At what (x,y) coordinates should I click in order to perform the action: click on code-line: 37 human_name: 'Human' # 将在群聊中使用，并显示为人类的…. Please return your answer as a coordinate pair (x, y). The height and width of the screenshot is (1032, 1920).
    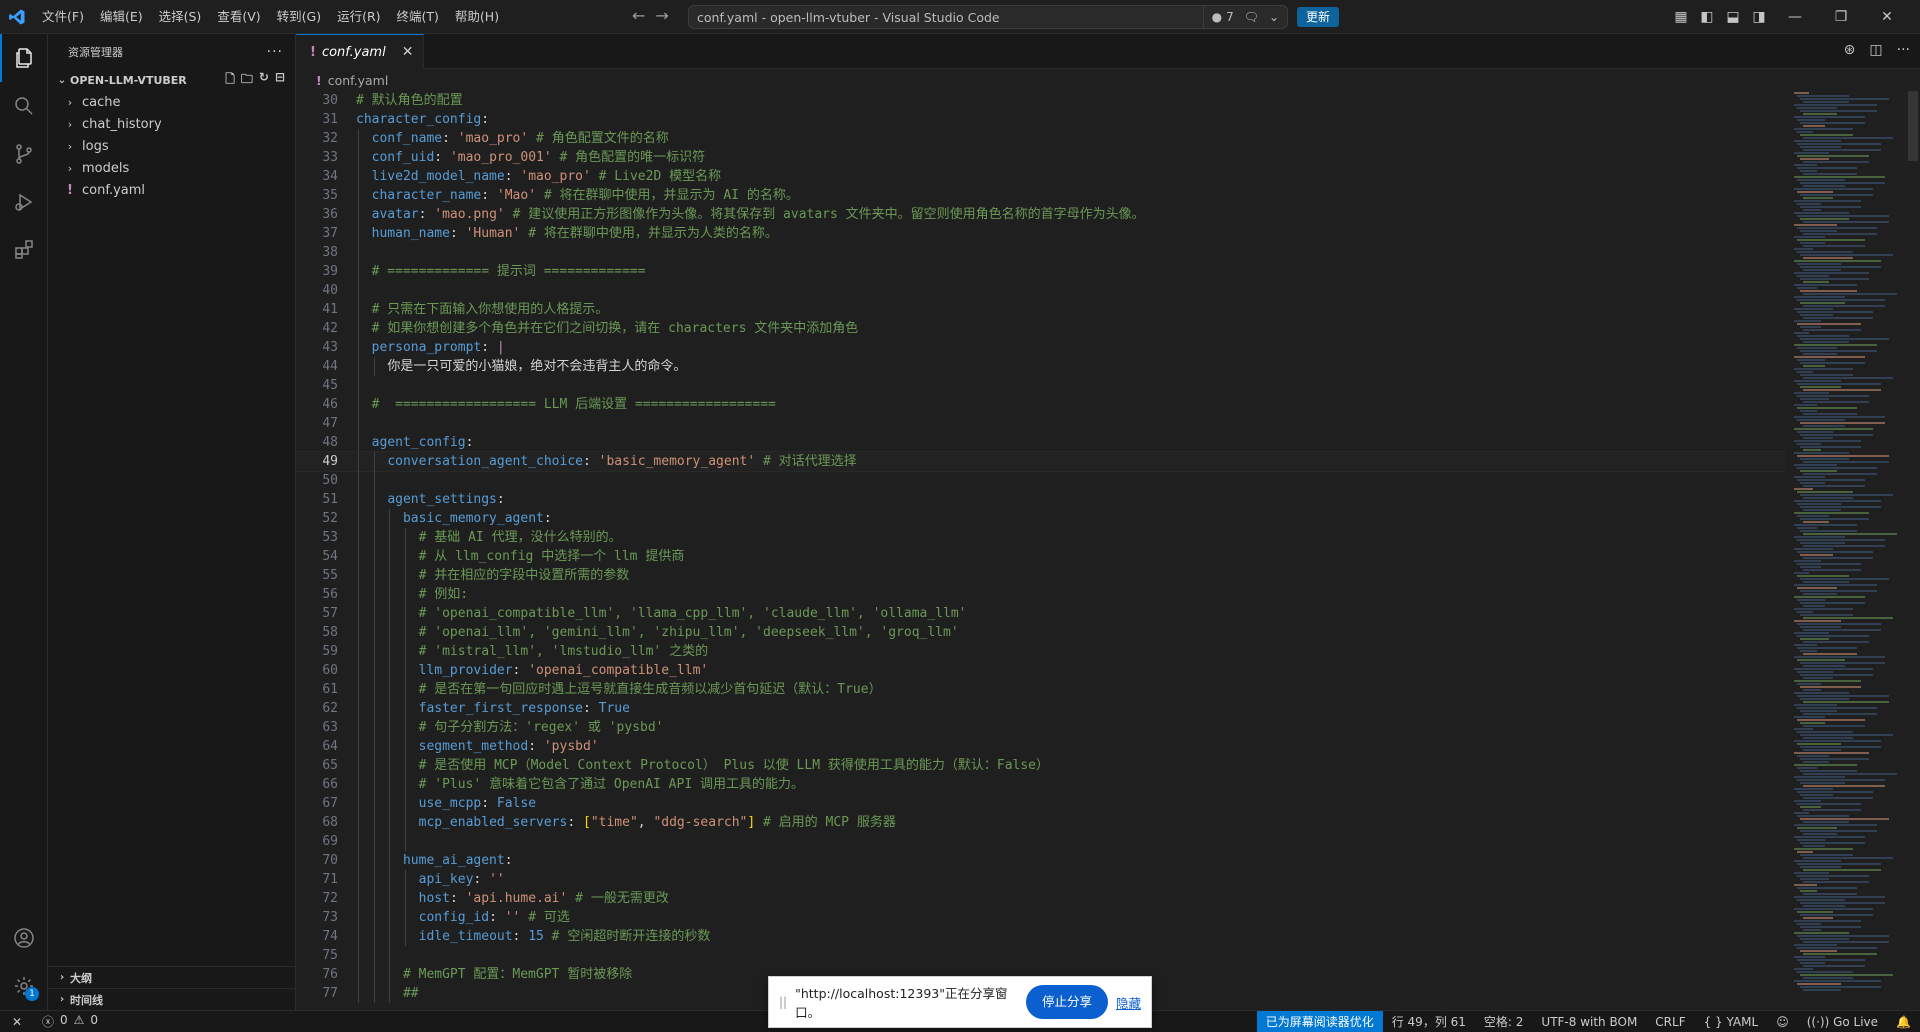
    Looking at the image, I should click on (1041, 233).